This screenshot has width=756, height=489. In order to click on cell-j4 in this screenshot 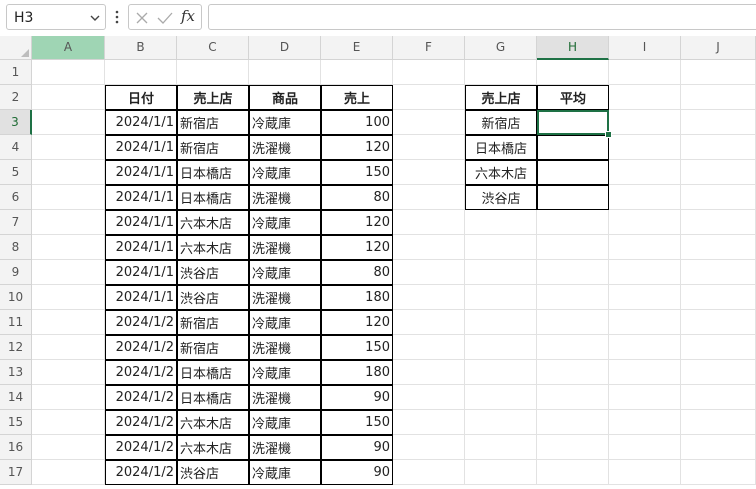, I will do `click(718, 147)`.